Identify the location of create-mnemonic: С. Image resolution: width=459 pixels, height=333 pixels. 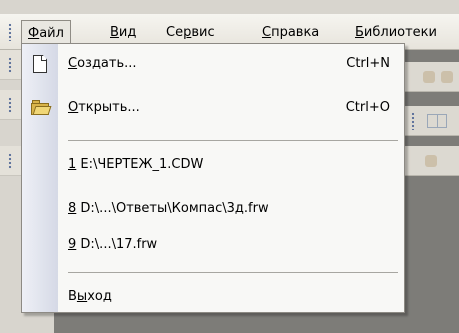
(73, 63).